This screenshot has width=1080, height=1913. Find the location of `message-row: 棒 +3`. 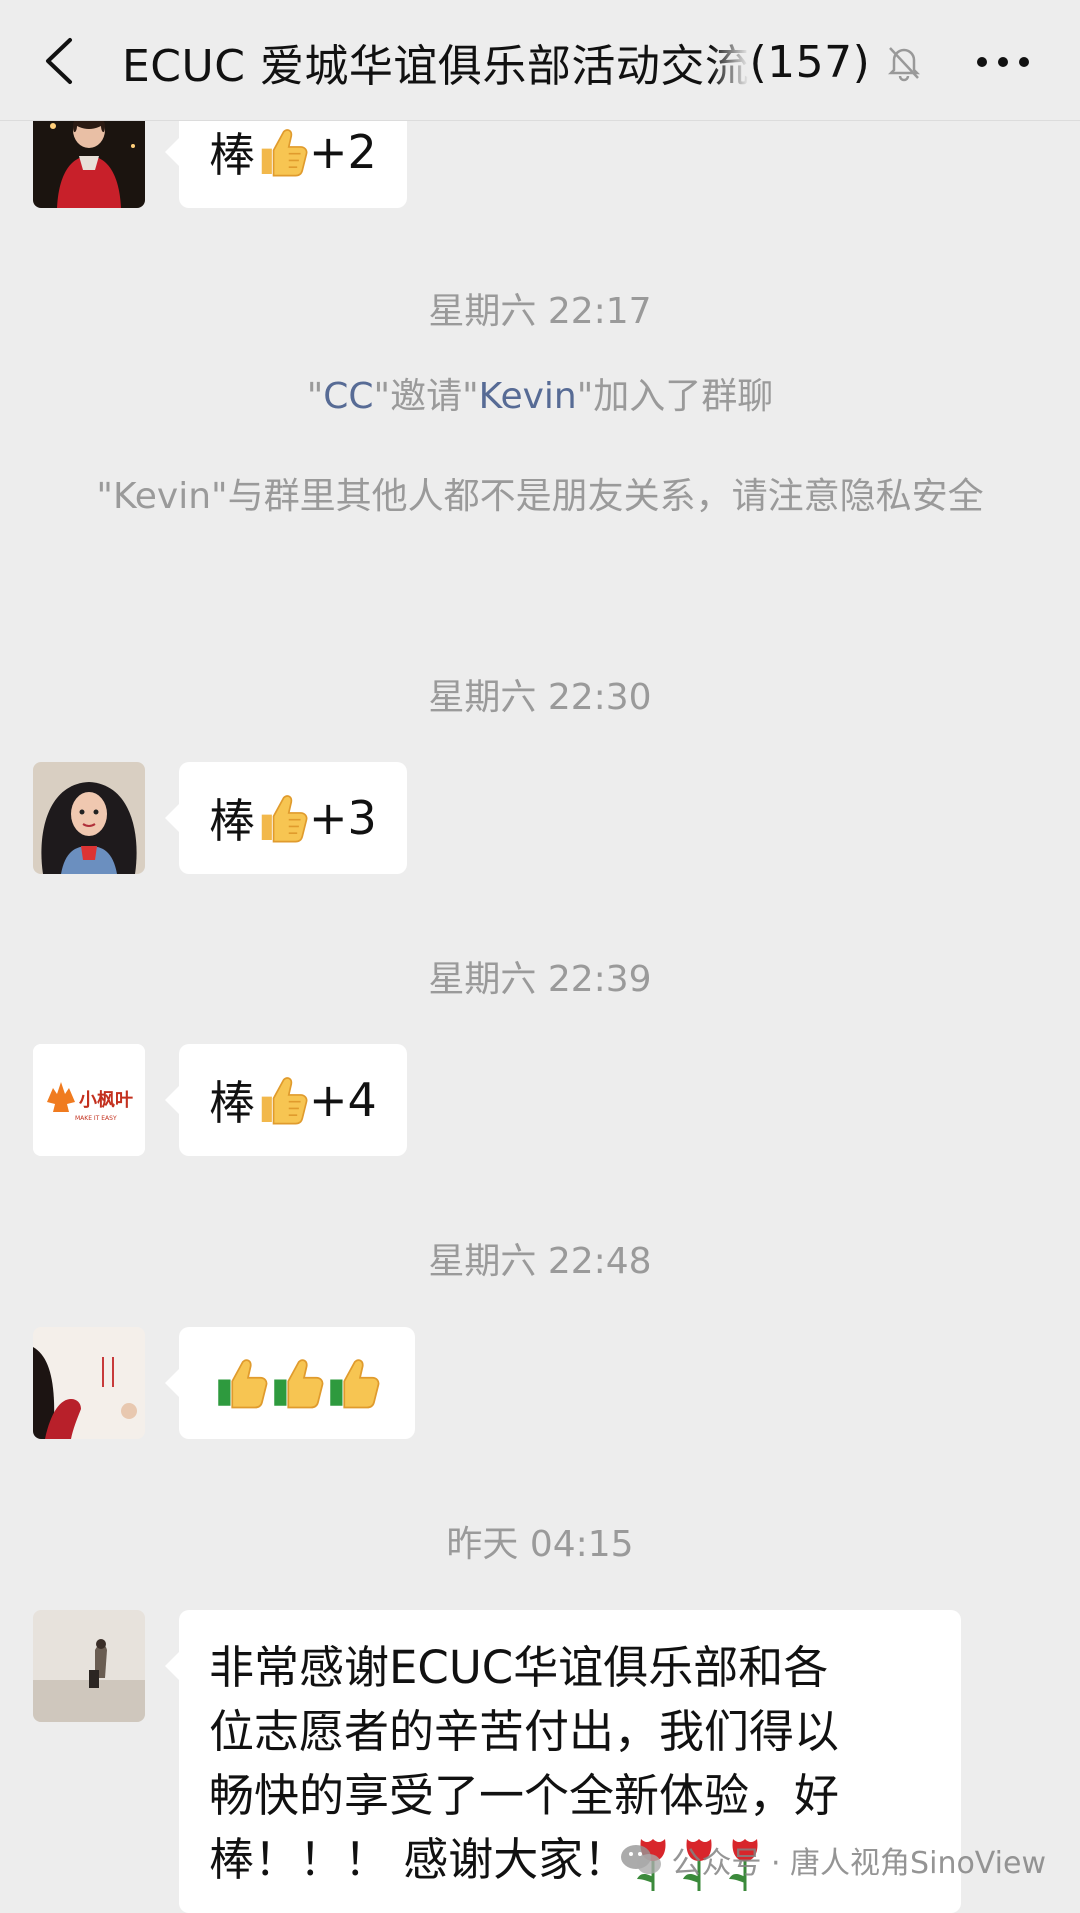

message-row: 棒 +3 is located at coordinates (220, 818).